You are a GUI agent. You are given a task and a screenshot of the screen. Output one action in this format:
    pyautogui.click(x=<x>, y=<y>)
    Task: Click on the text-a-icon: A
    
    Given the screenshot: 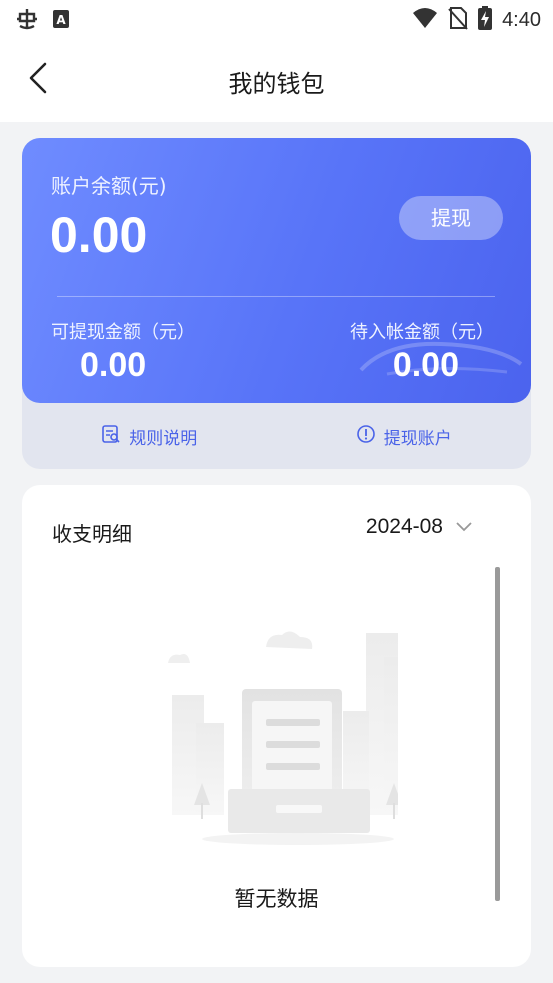 What is the action you would take?
    pyautogui.click(x=61, y=21)
    